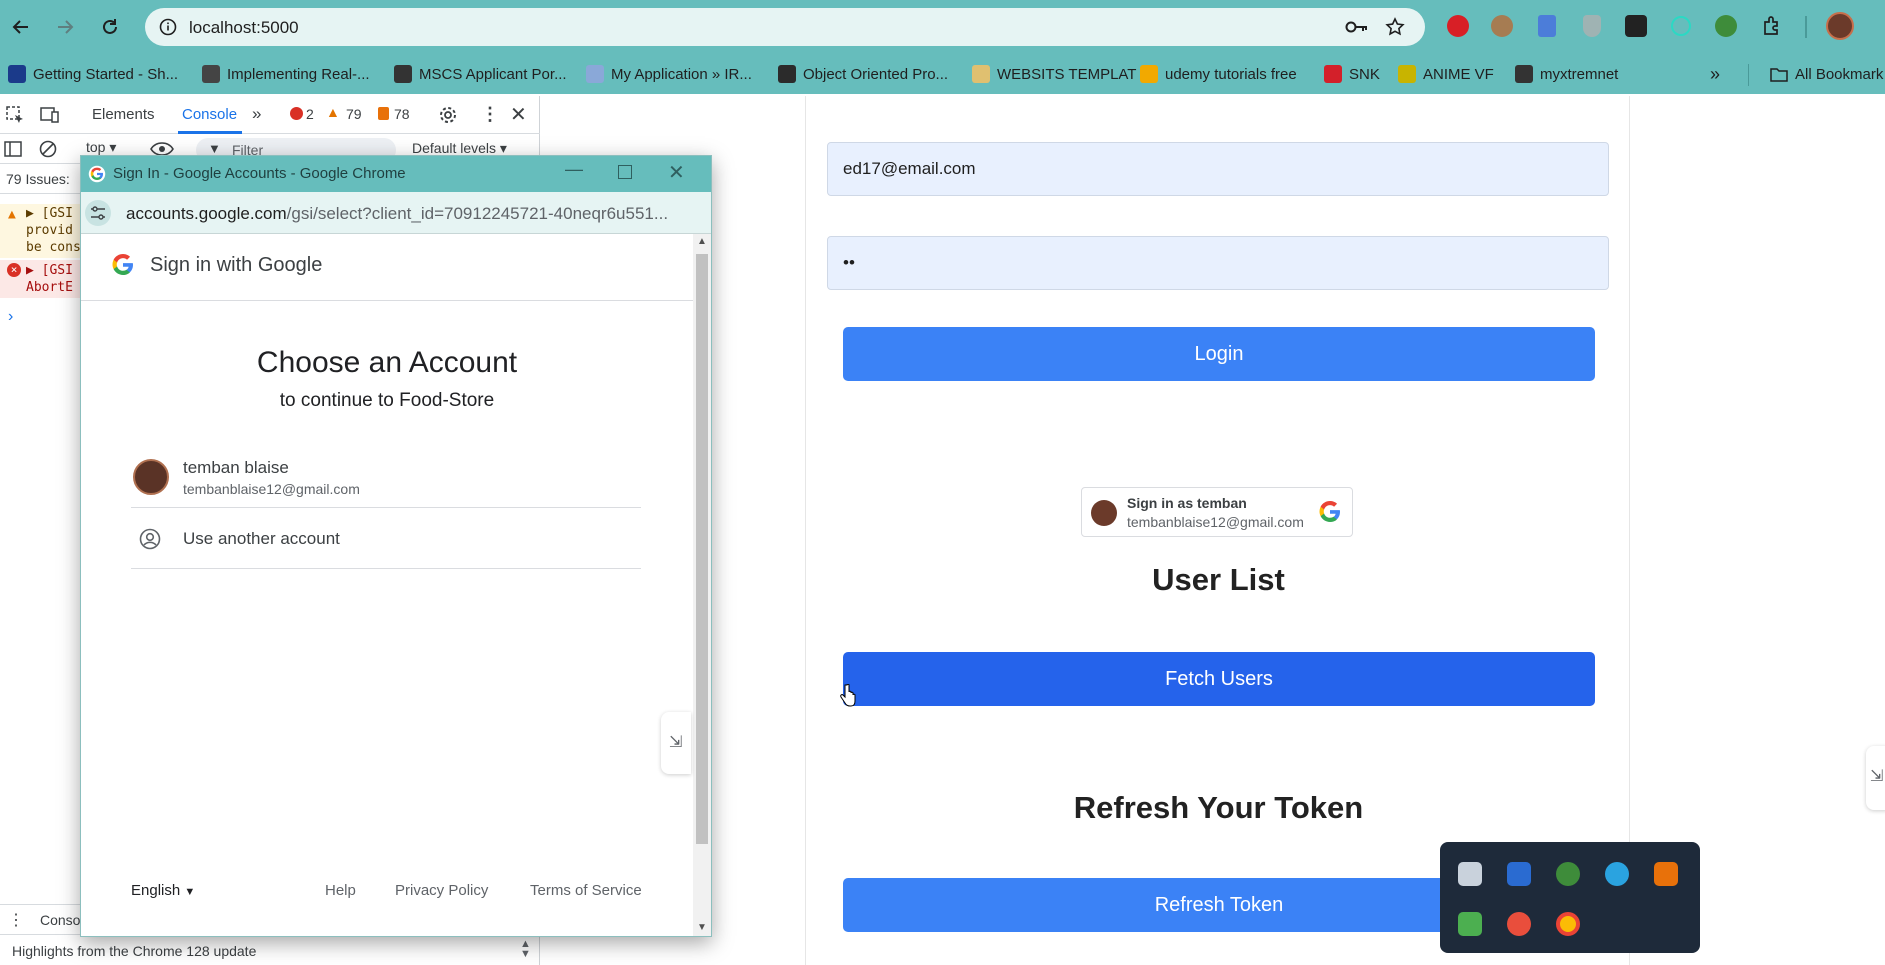 Image resolution: width=1885 pixels, height=965 pixels. What do you see at coordinates (702, 927) in the screenshot?
I see `scroll-down-icon: ▼` at bounding box center [702, 927].